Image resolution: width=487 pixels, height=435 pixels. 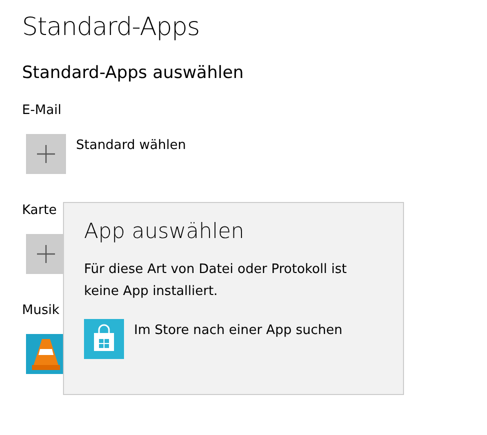 What do you see at coordinates (104, 339) in the screenshot?
I see `shopping-bag-icon` at bounding box center [104, 339].